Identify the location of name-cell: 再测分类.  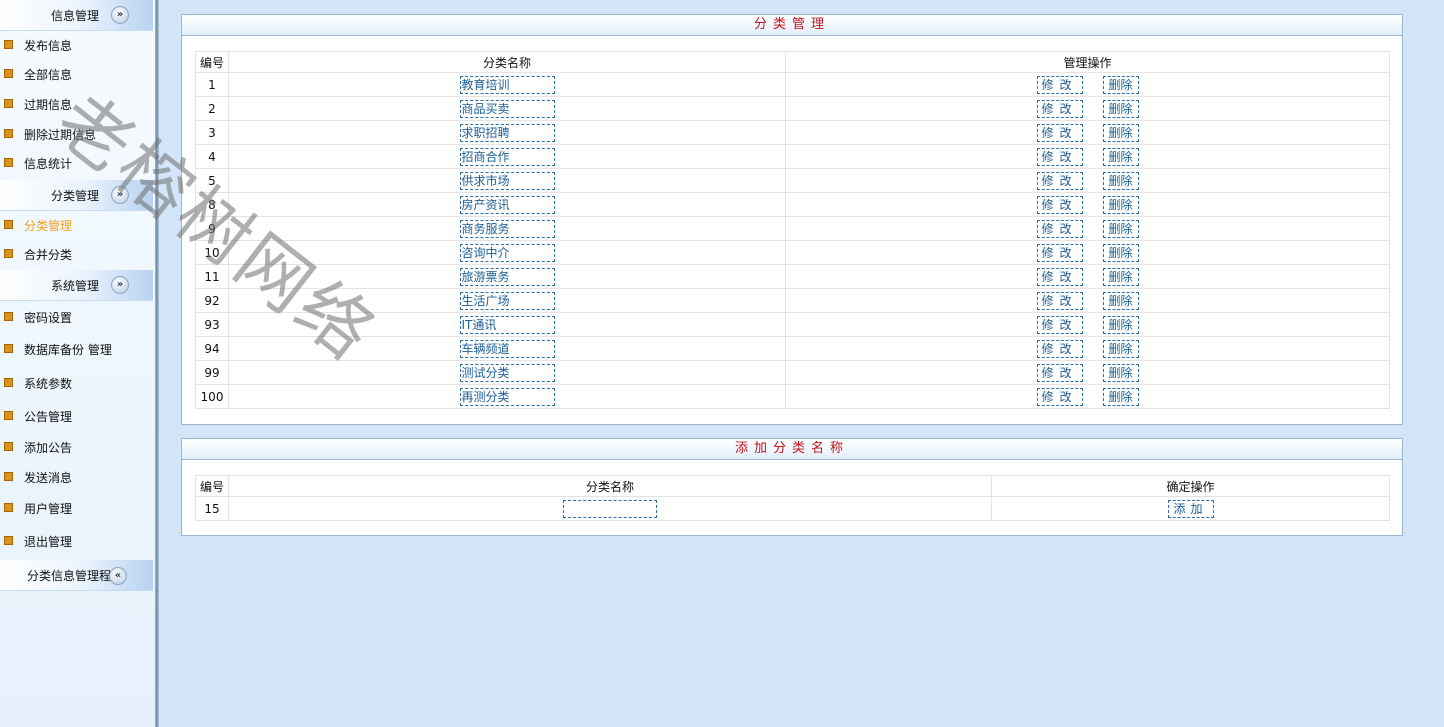
(507, 396).